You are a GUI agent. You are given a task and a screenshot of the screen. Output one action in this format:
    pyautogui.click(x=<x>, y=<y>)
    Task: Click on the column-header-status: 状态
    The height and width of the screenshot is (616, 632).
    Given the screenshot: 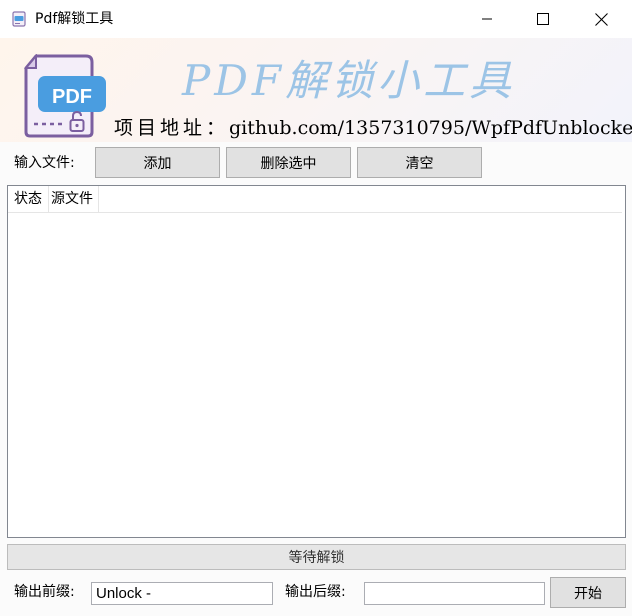 What is the action you would take?
    pyautogui.click(x=28, y=199)
    